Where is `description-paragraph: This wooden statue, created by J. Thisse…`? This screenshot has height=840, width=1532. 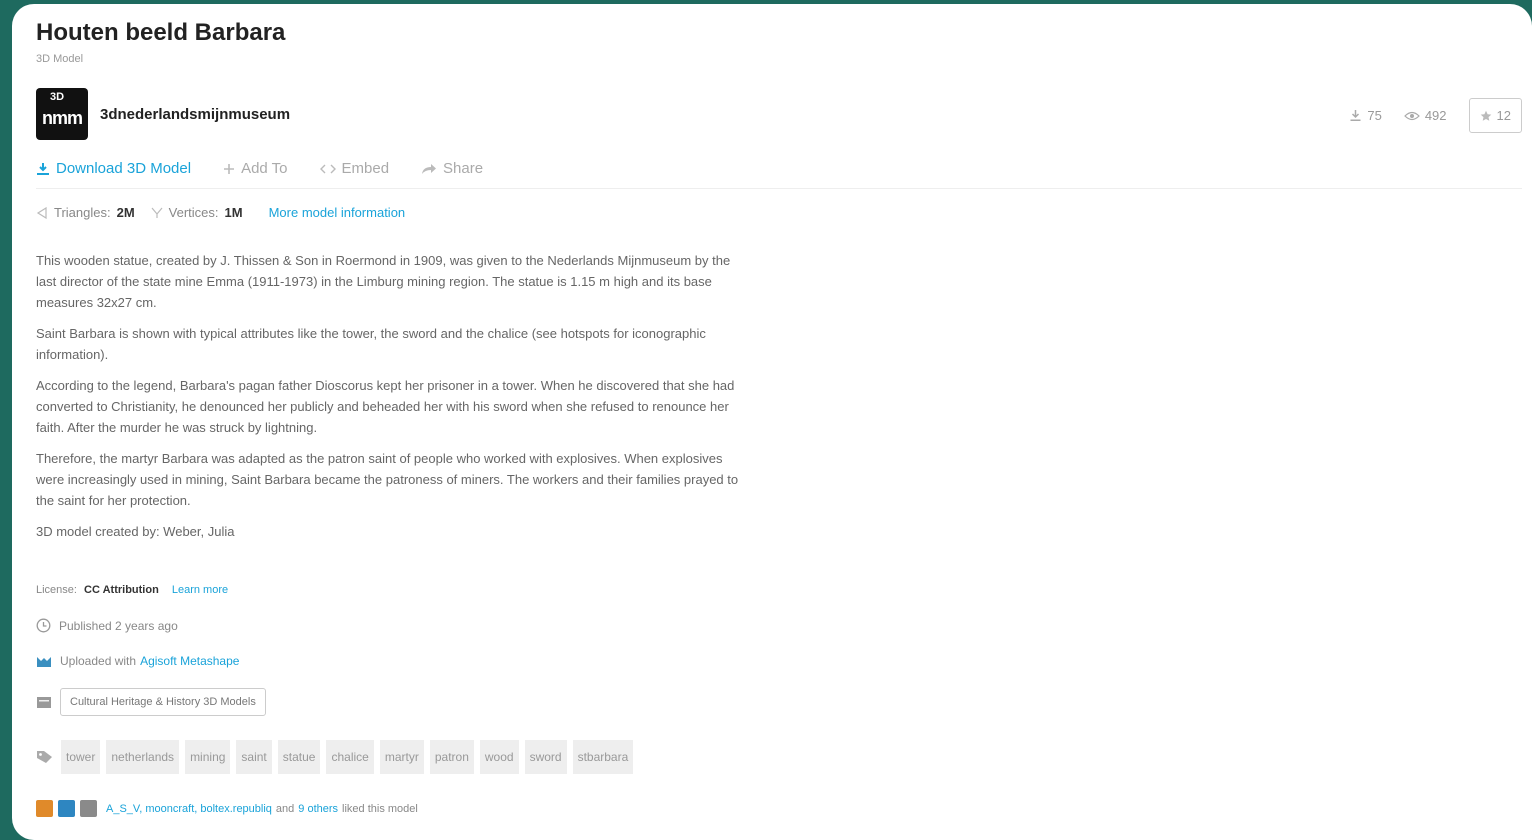
description-paragraph: This wooden statue, created by J. Thisse… is located at coordinates (383, 281).